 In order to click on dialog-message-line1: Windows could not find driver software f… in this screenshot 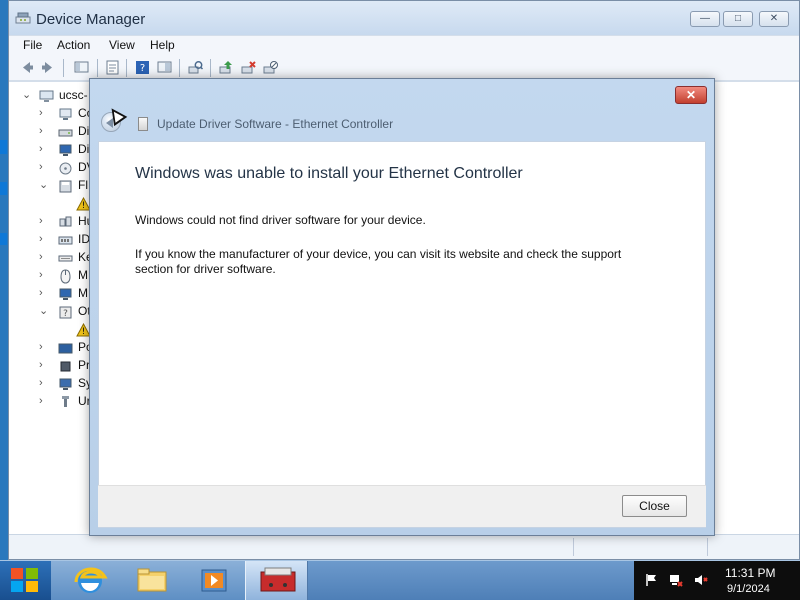, I will do `click(280, 220)`.